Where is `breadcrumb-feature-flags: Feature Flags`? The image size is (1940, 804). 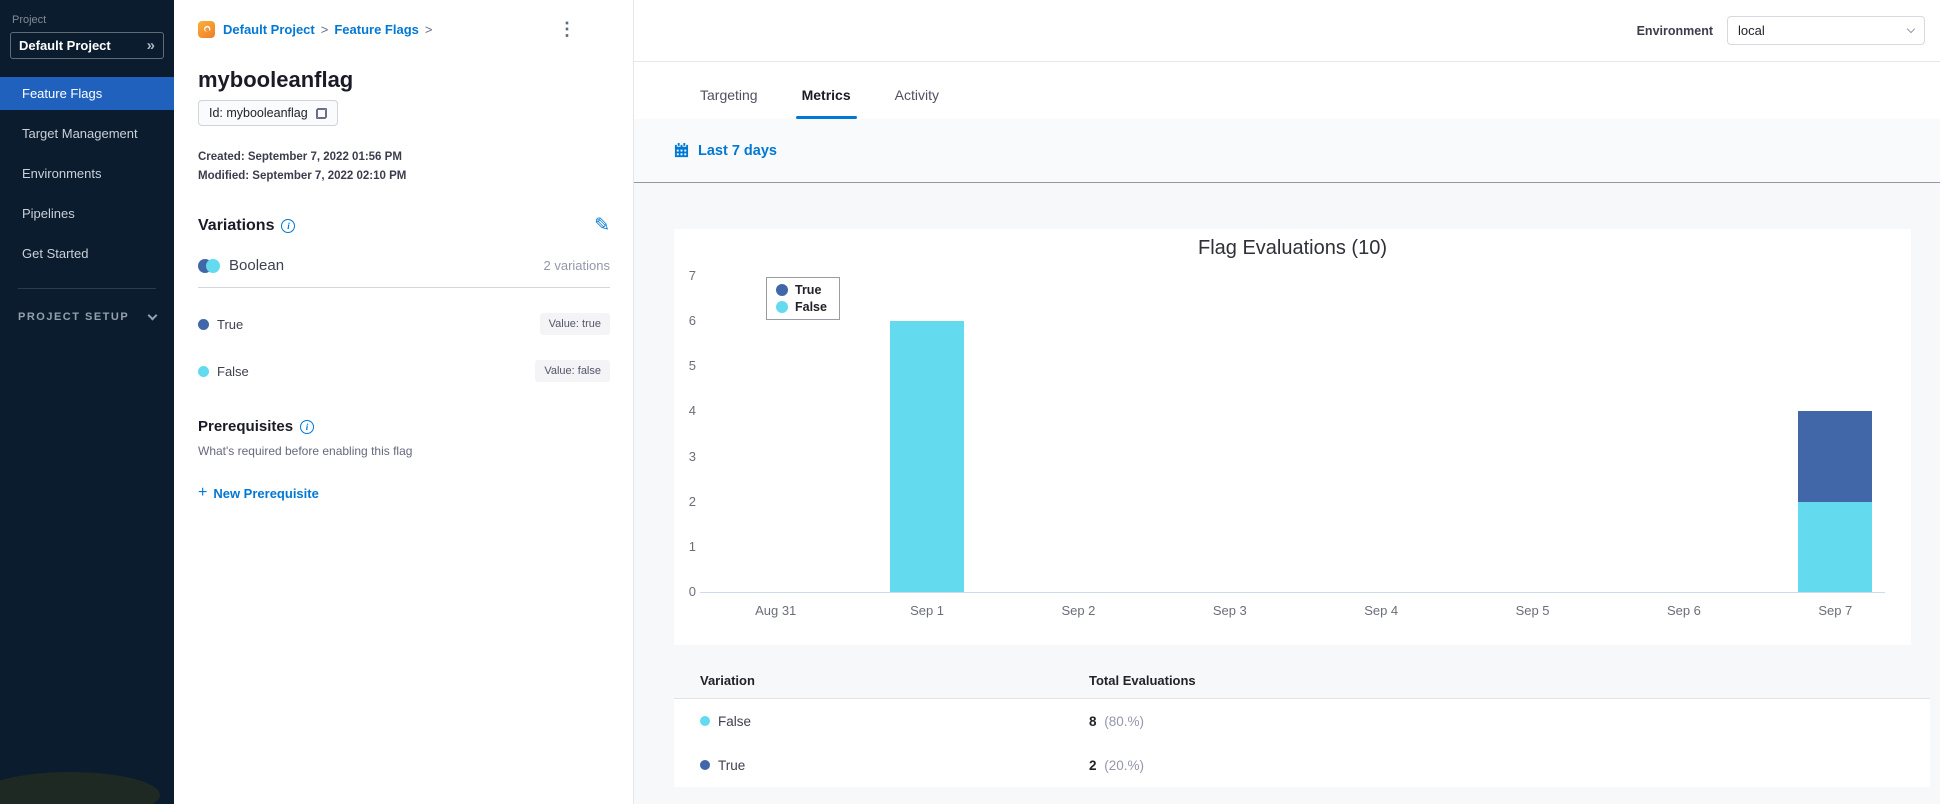
breadcrumb-feature-flags: Feature Flags is located at coordinates (376, 29).